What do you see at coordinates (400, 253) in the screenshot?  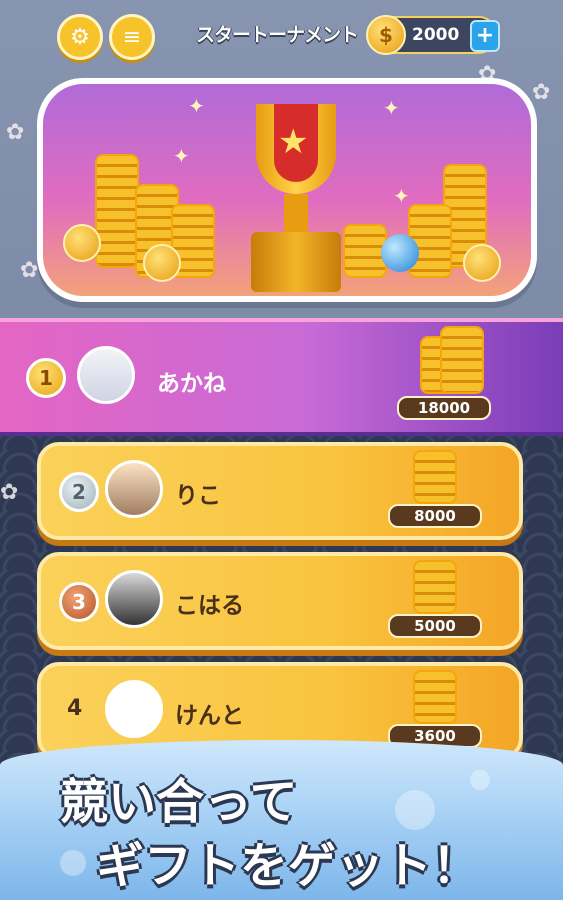 I see `blue-orb` at bounding box center [400, 253].